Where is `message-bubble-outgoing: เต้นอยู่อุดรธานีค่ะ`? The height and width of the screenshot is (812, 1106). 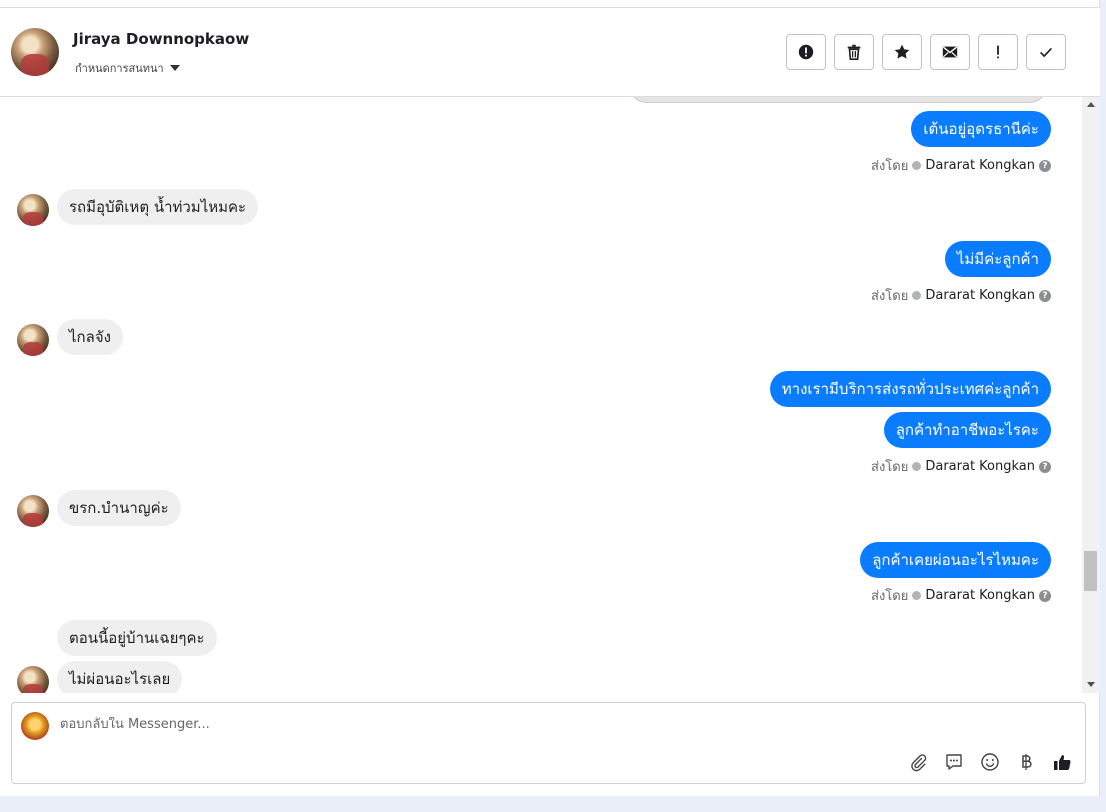 message-bubble-outgoing: เต้นอยู่อุดรธานีค่ะ is located at coordinates (981, 129).